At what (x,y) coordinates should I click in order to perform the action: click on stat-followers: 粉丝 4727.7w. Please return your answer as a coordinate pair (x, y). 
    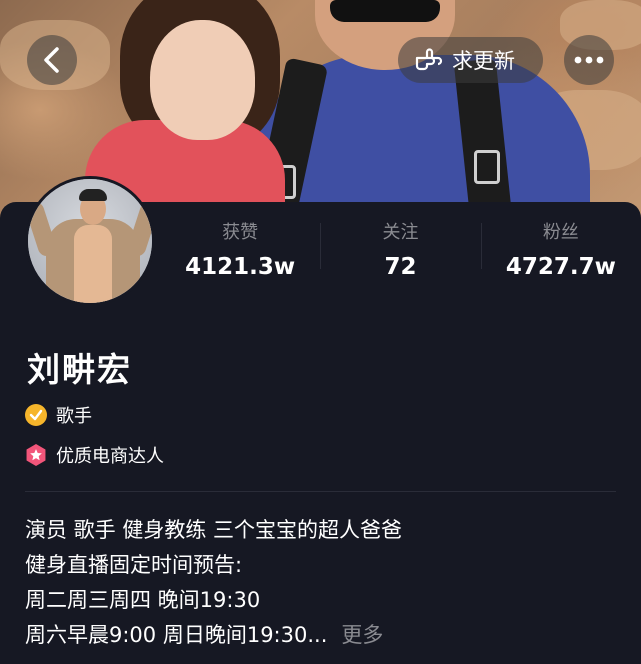
    Looking at the image, I should click on (560, 250).